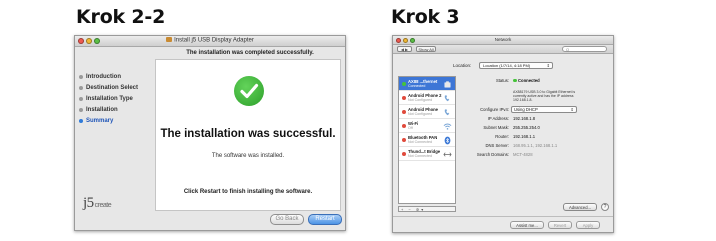 Image resolution: width=716 pixels, height=241 pixels. I want to click on service-android-phone: Android Phone Not Configured, so click(427, 112).